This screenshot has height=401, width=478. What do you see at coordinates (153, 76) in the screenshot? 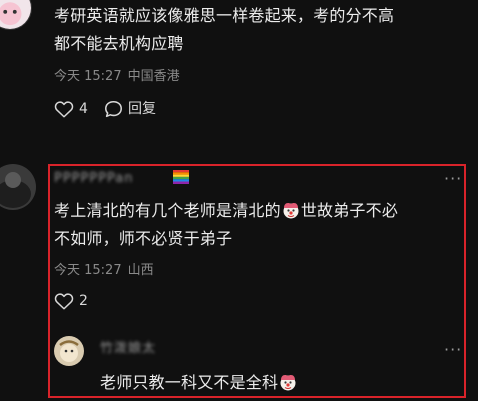
I see `comment1-location: 中国香港` at bounding box center [153, 76].